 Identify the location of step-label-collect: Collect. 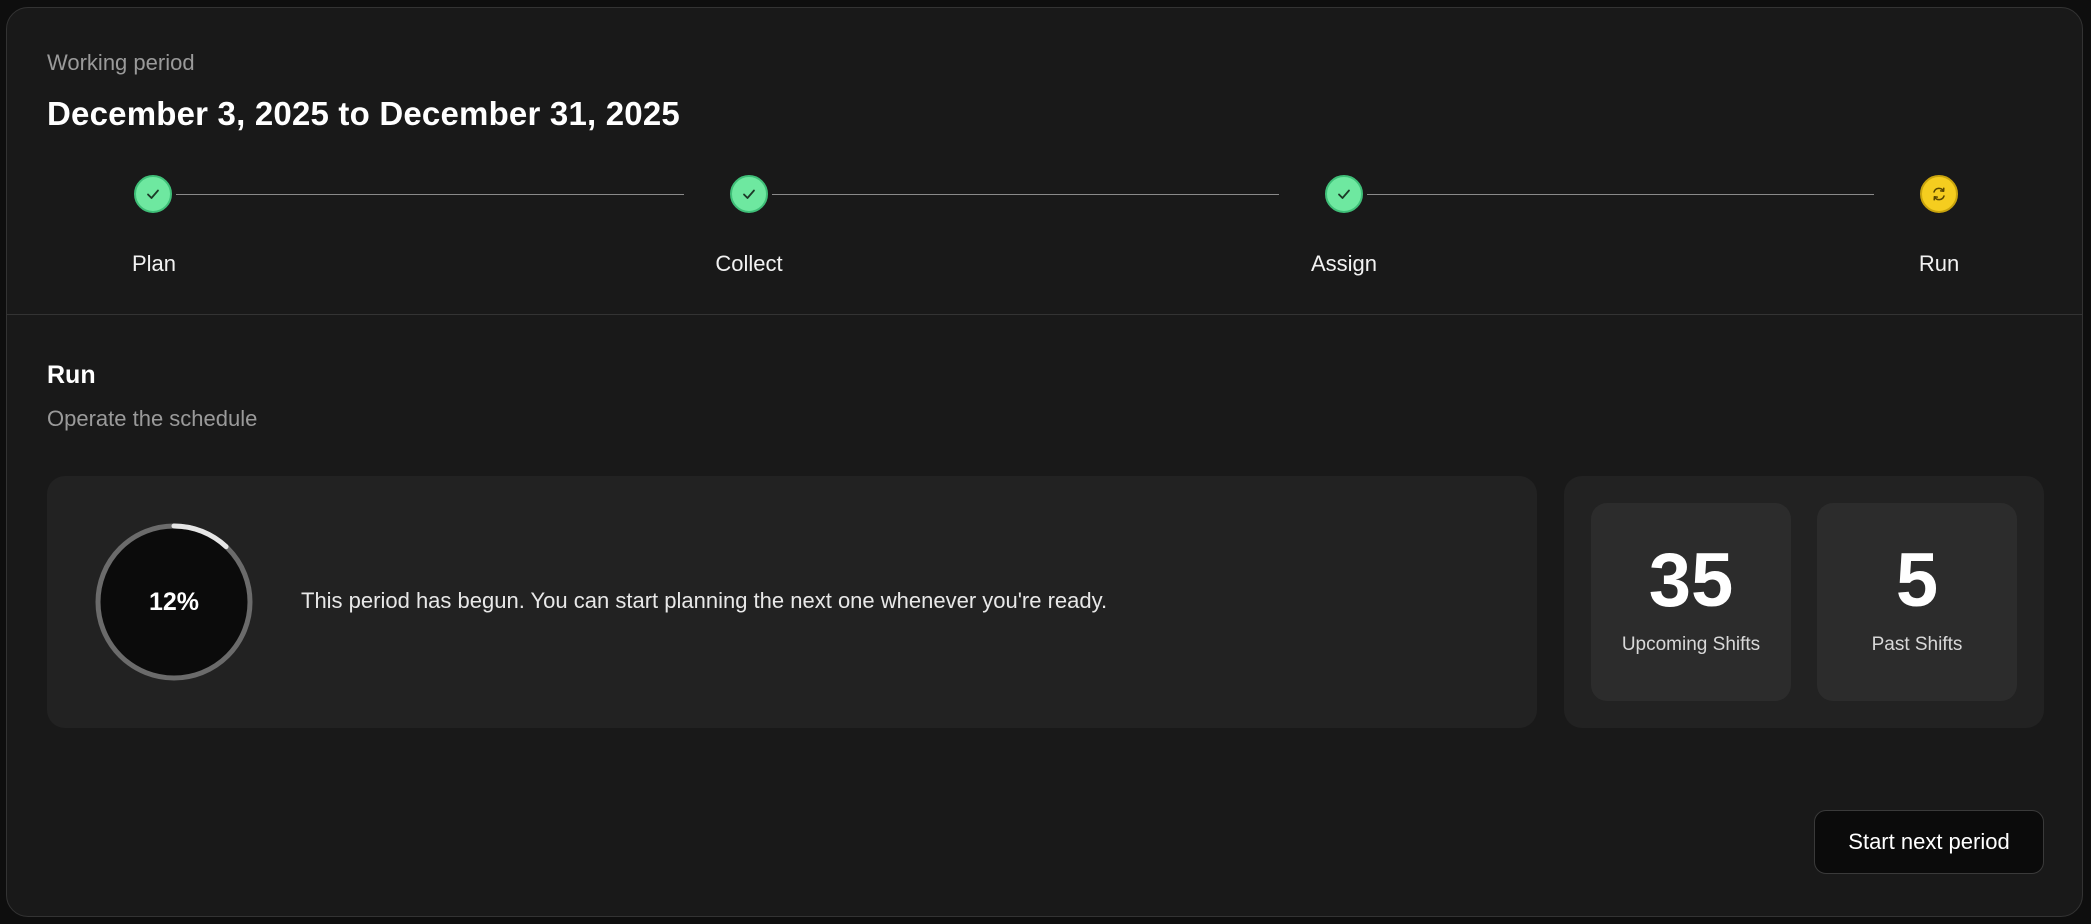
(749, 263).